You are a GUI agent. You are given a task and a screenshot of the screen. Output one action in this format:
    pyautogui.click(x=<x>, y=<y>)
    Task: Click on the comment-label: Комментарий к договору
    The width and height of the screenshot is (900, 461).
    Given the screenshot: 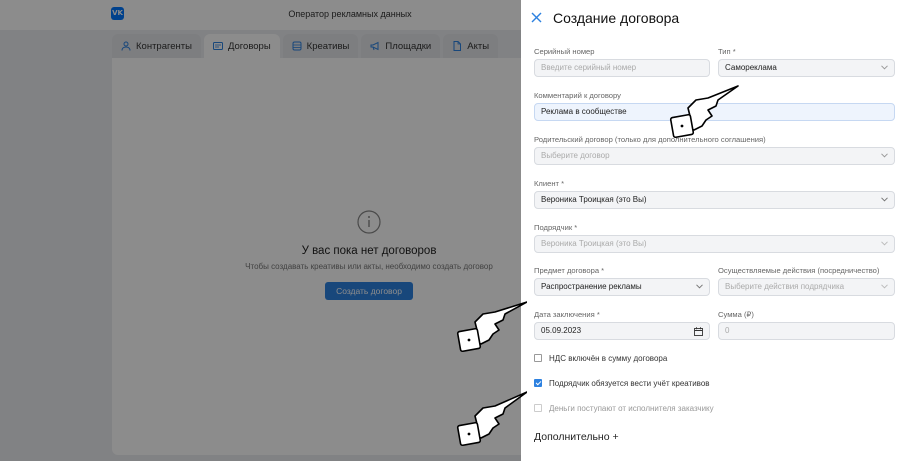 What is the action you would take?
    pyautogui.click(x=577, y=95)
    